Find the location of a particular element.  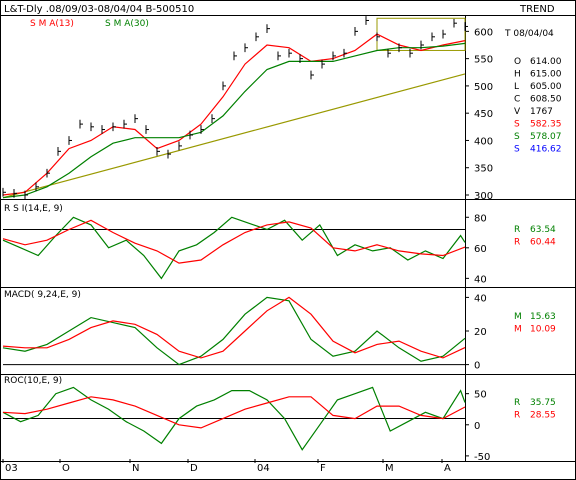

readout-value: 608.50 is located at coordinates (546, 100).